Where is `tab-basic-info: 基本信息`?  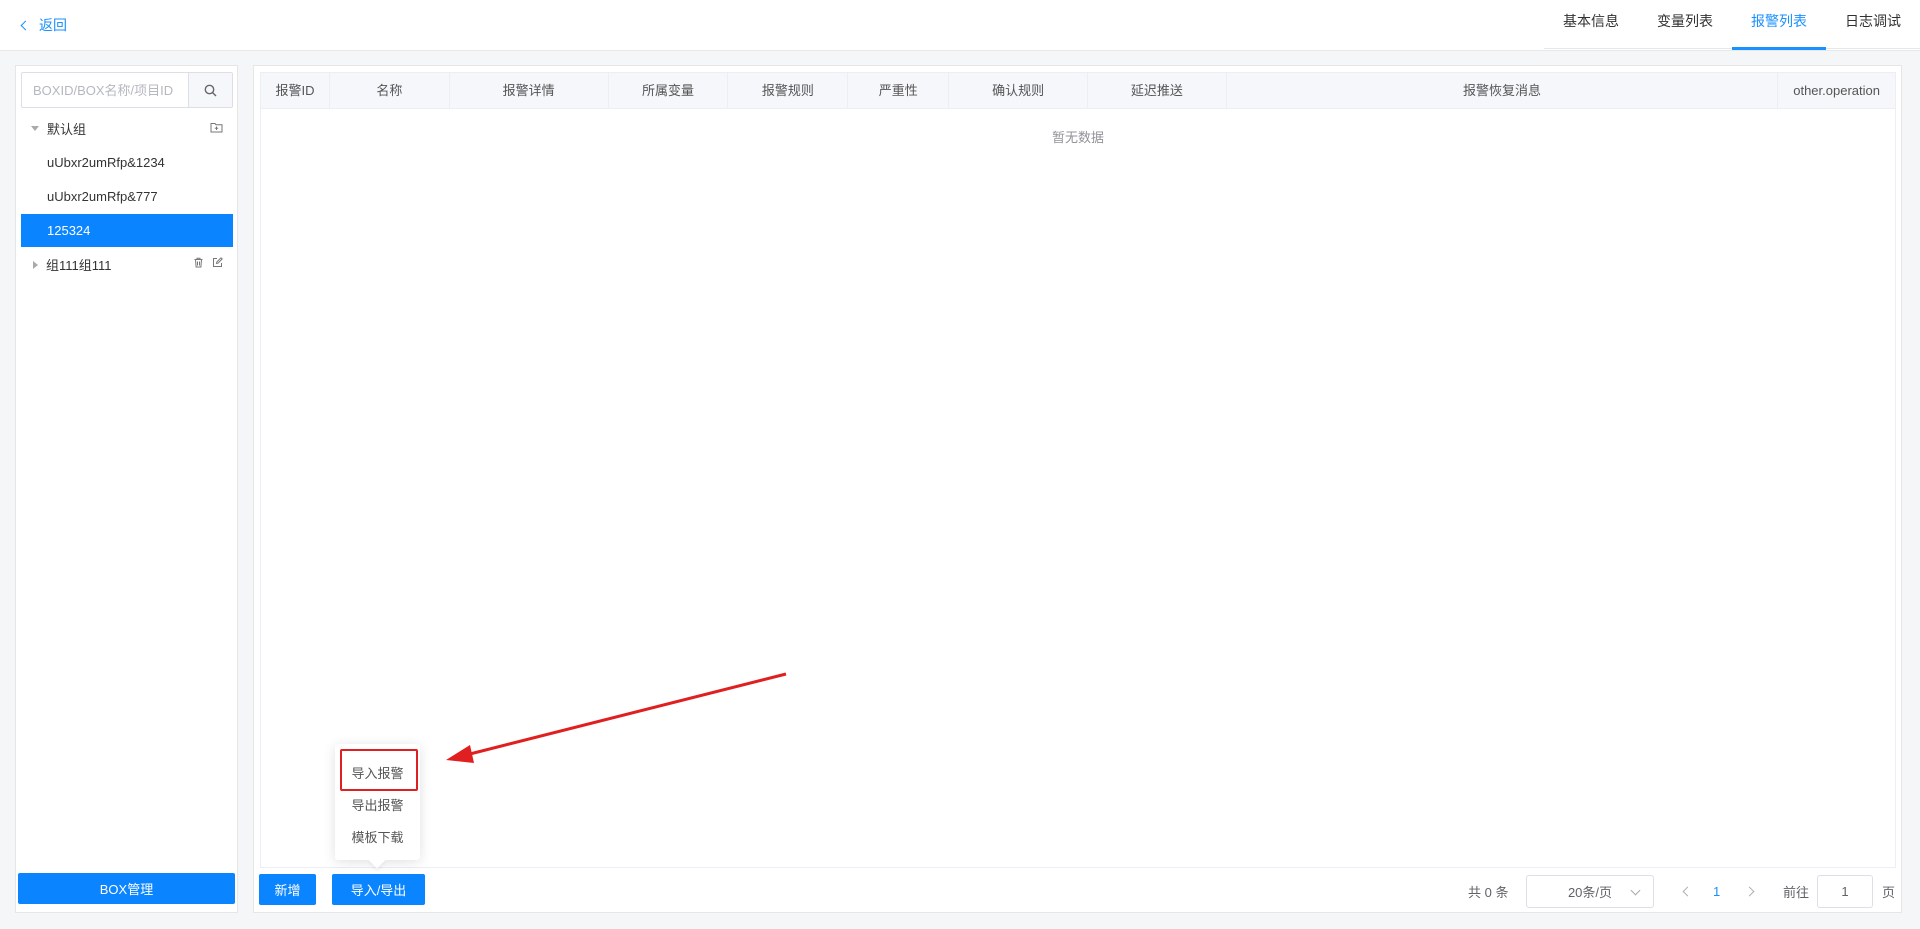
tab-basic-info: 基本信息 is located at coordinates (1591, 25).